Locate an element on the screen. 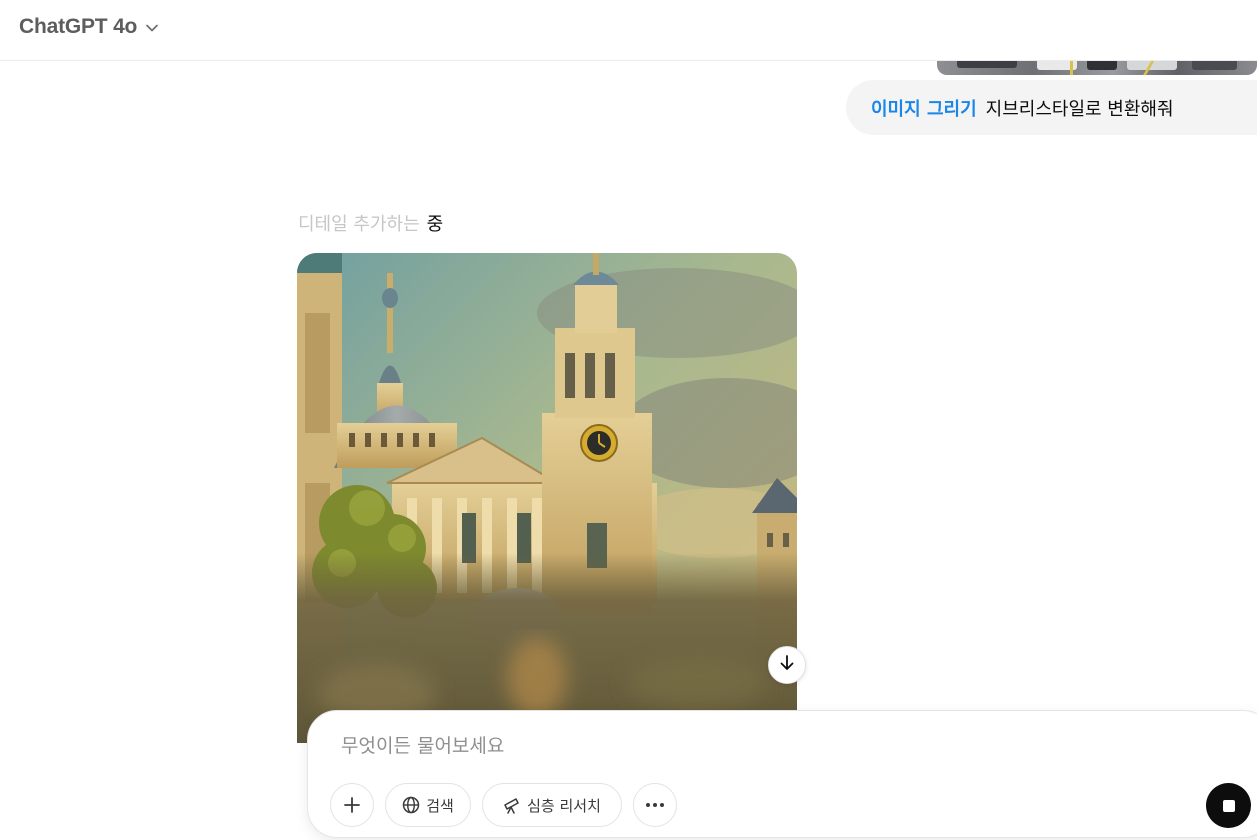  search-button: 검색 is located at coordinates (428, 805).